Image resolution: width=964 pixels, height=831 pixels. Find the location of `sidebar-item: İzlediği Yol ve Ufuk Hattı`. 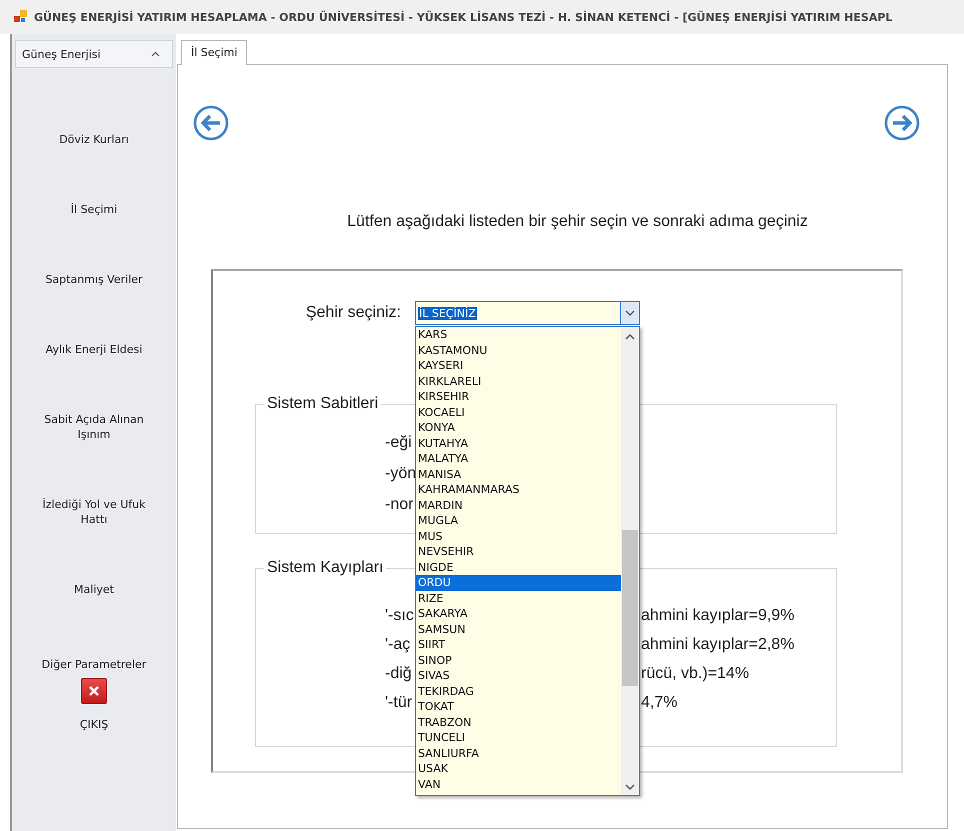

sidebar-item: İzlediği Yol ve Ufuk Hattı is located at coordinates (94, 511).